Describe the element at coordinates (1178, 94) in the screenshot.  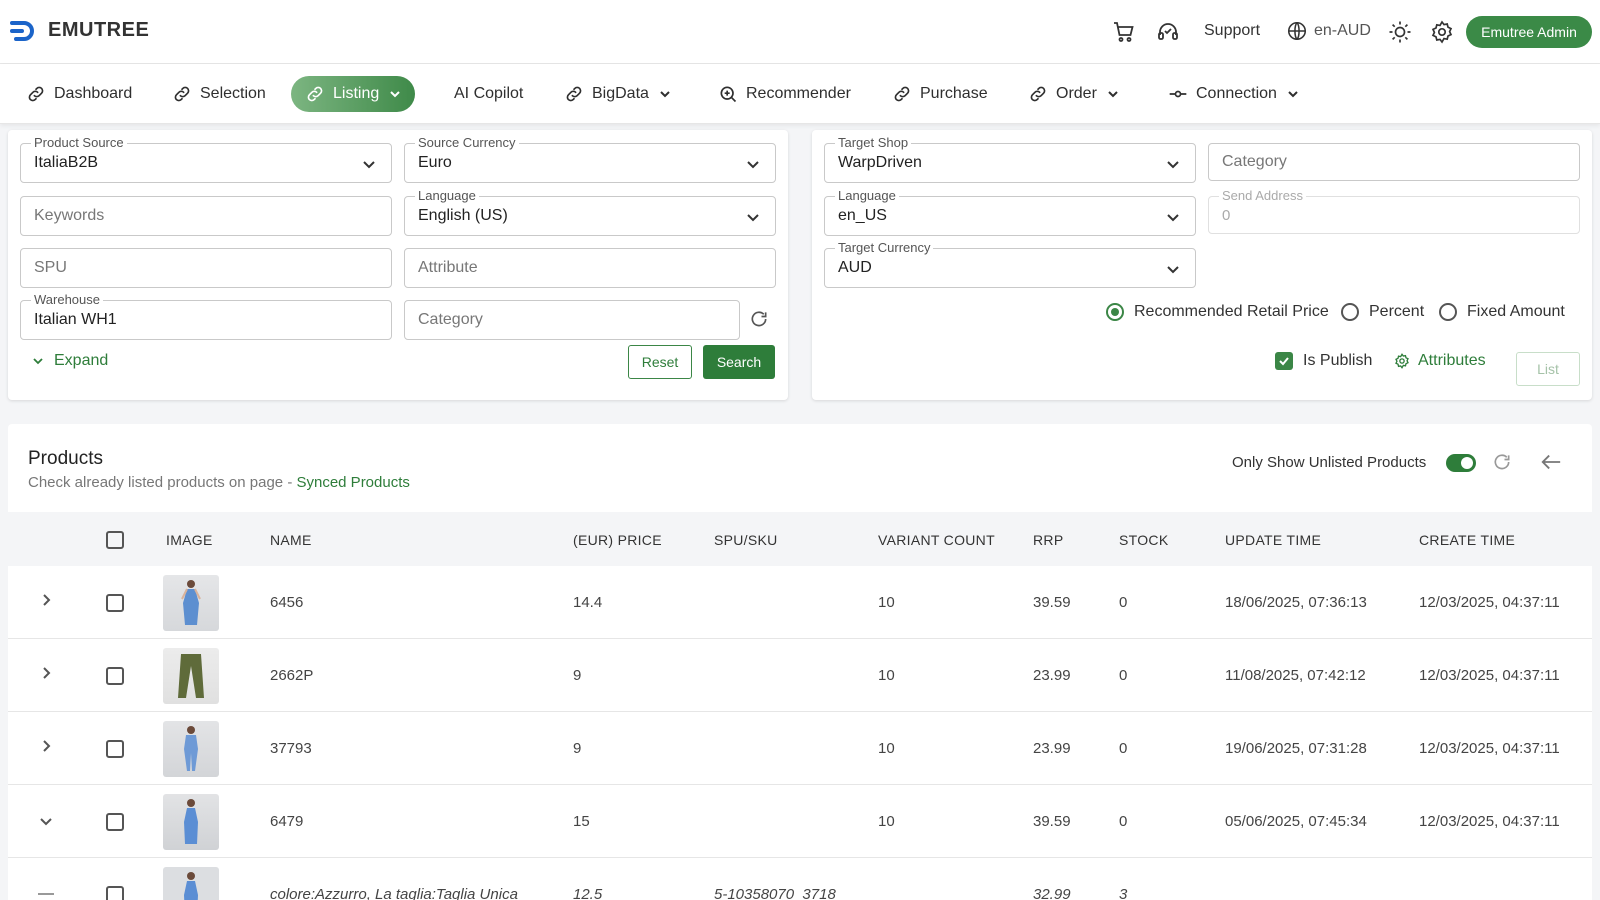
I see `connection-icon` at that location.